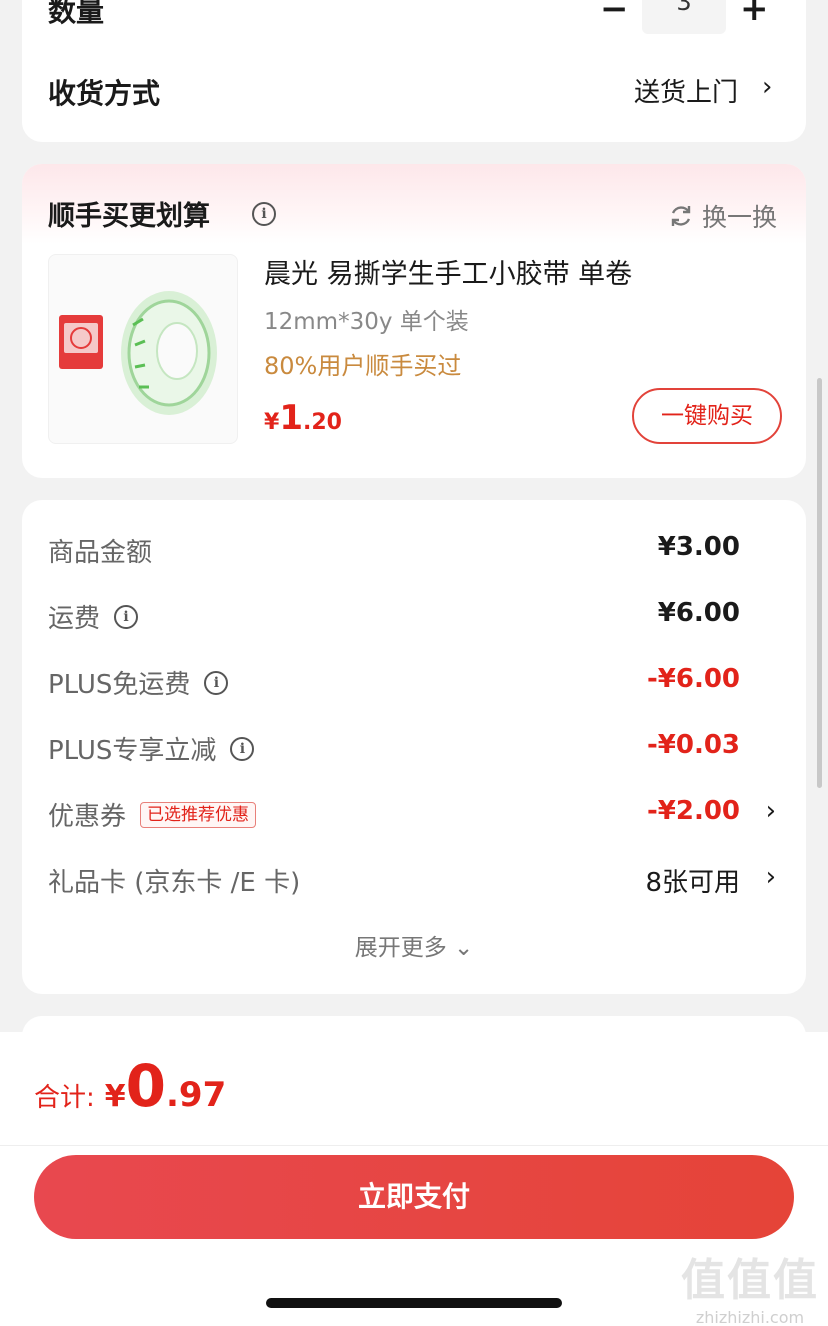  I want to click on plus-discount-label: PLUS专享立减 i, so click(151, 748).